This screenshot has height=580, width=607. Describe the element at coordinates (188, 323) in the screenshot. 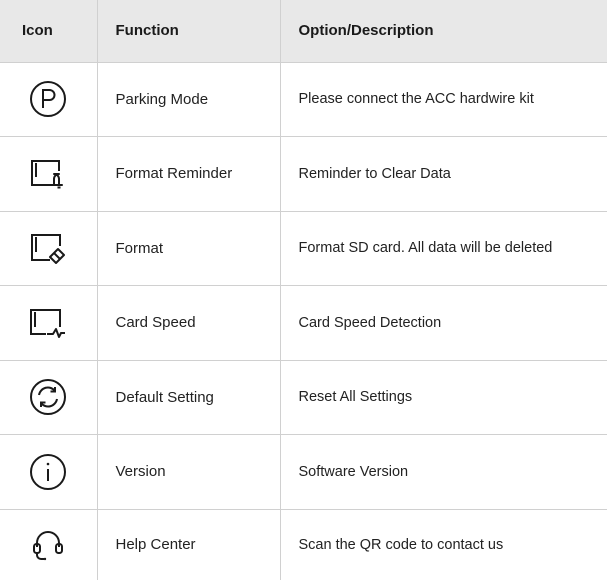

I see `function-label: Card Speed` at that location.